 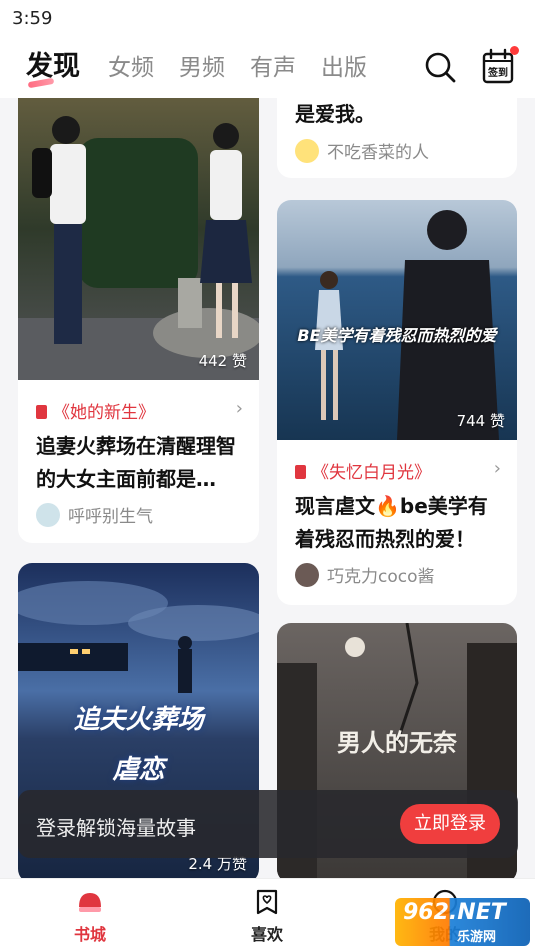 I want to click on card-title: 现言虐文🔥be美学有着残忍而热烈的爱！, so click(x=391, y=522).